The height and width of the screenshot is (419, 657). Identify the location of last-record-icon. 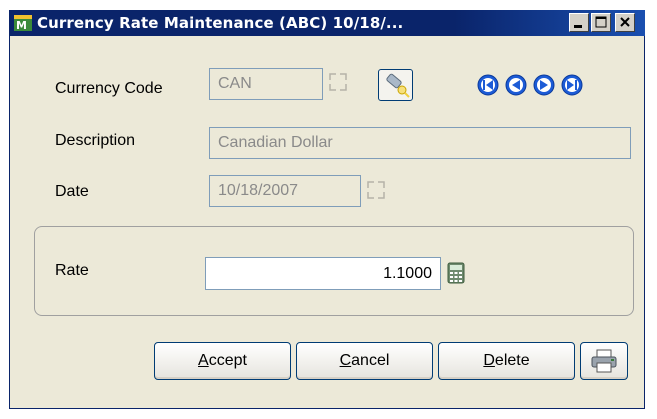
(572, 85).